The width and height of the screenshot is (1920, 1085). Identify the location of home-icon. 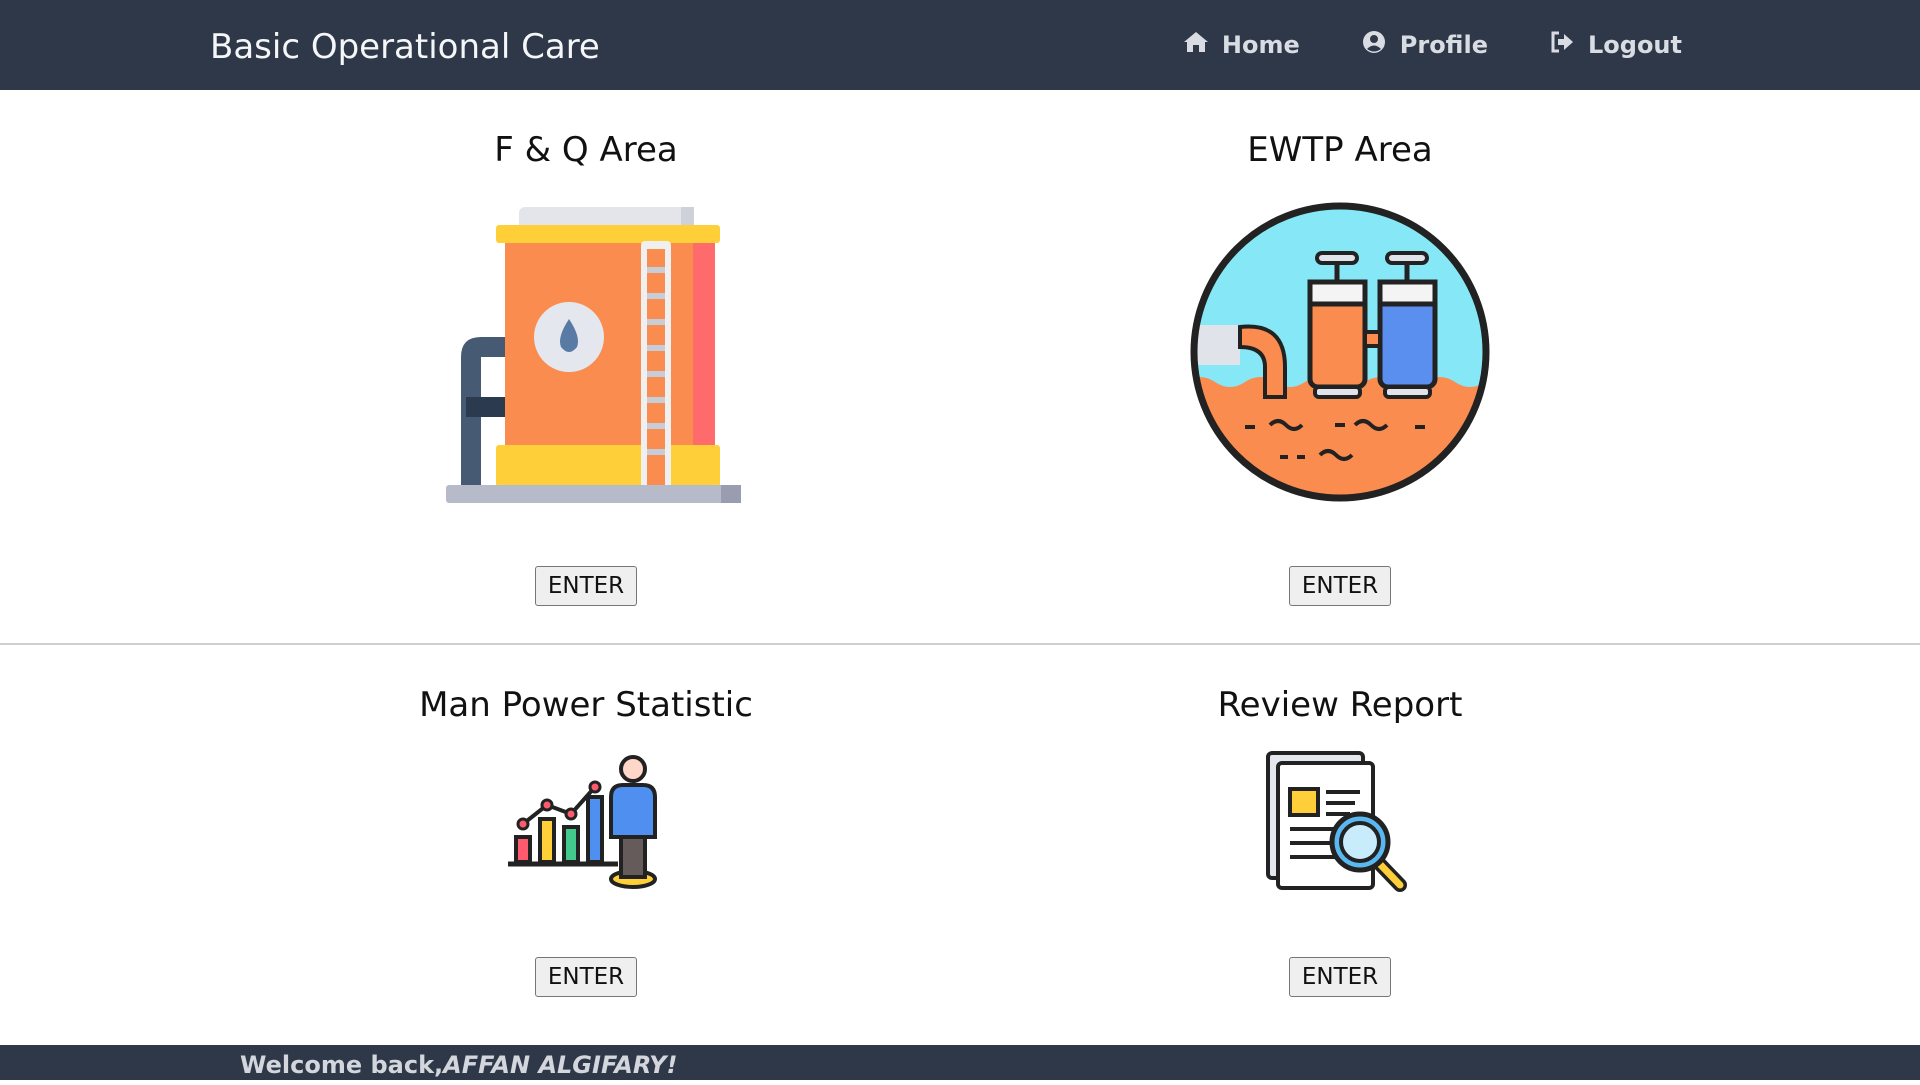
(1196, 45).